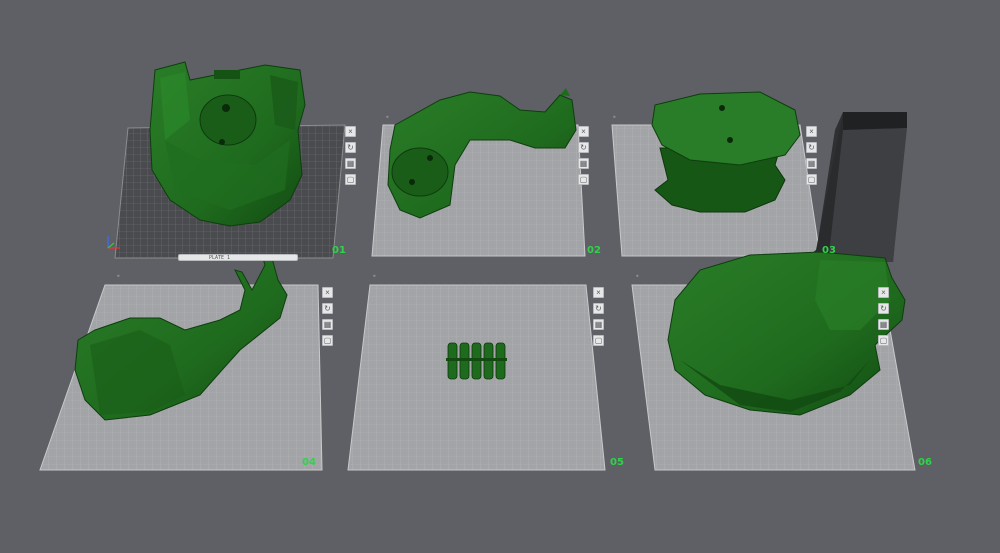 The height and width of the screenshot is (553, 1000). I want to click on plate-label-05: 05, so click(617, 462).